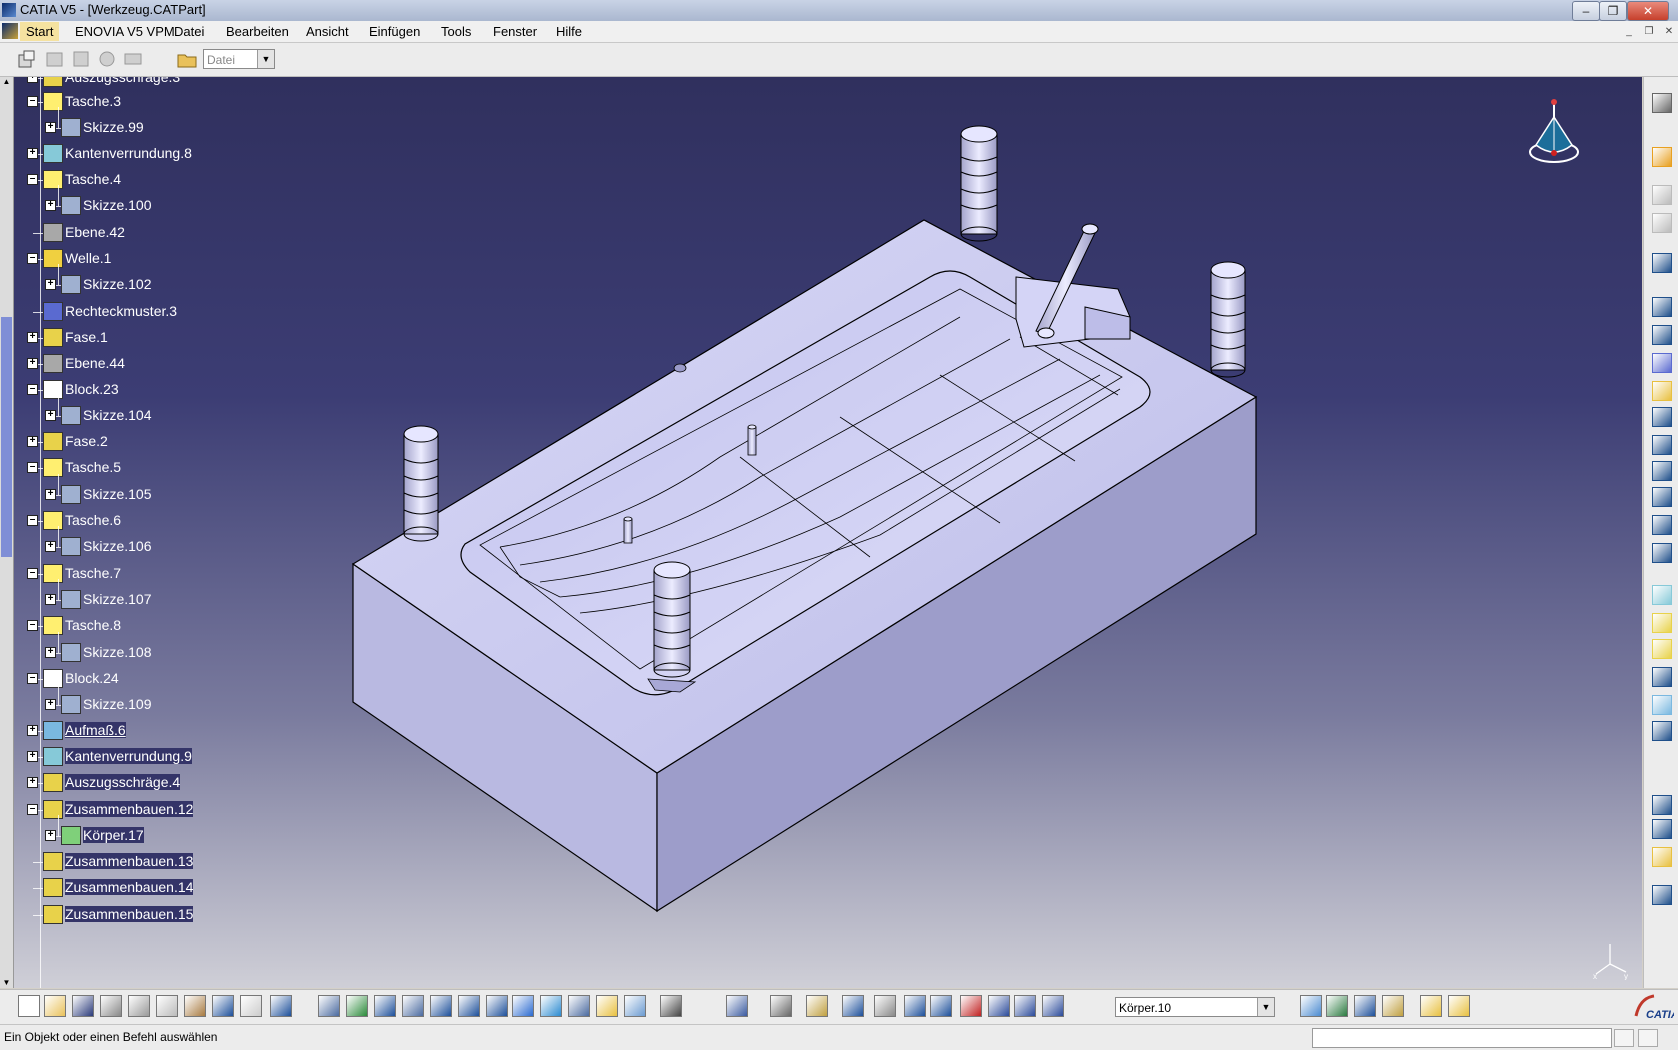 The image size is (1678, 1050). I want to click on scroll-thumb, so click(6, 437).